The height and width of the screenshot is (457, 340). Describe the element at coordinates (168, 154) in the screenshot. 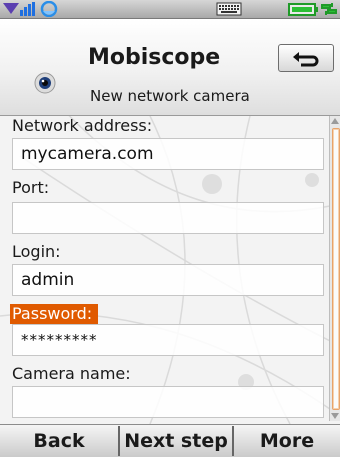

I see `network-address-input: mycamera.com` at that location.